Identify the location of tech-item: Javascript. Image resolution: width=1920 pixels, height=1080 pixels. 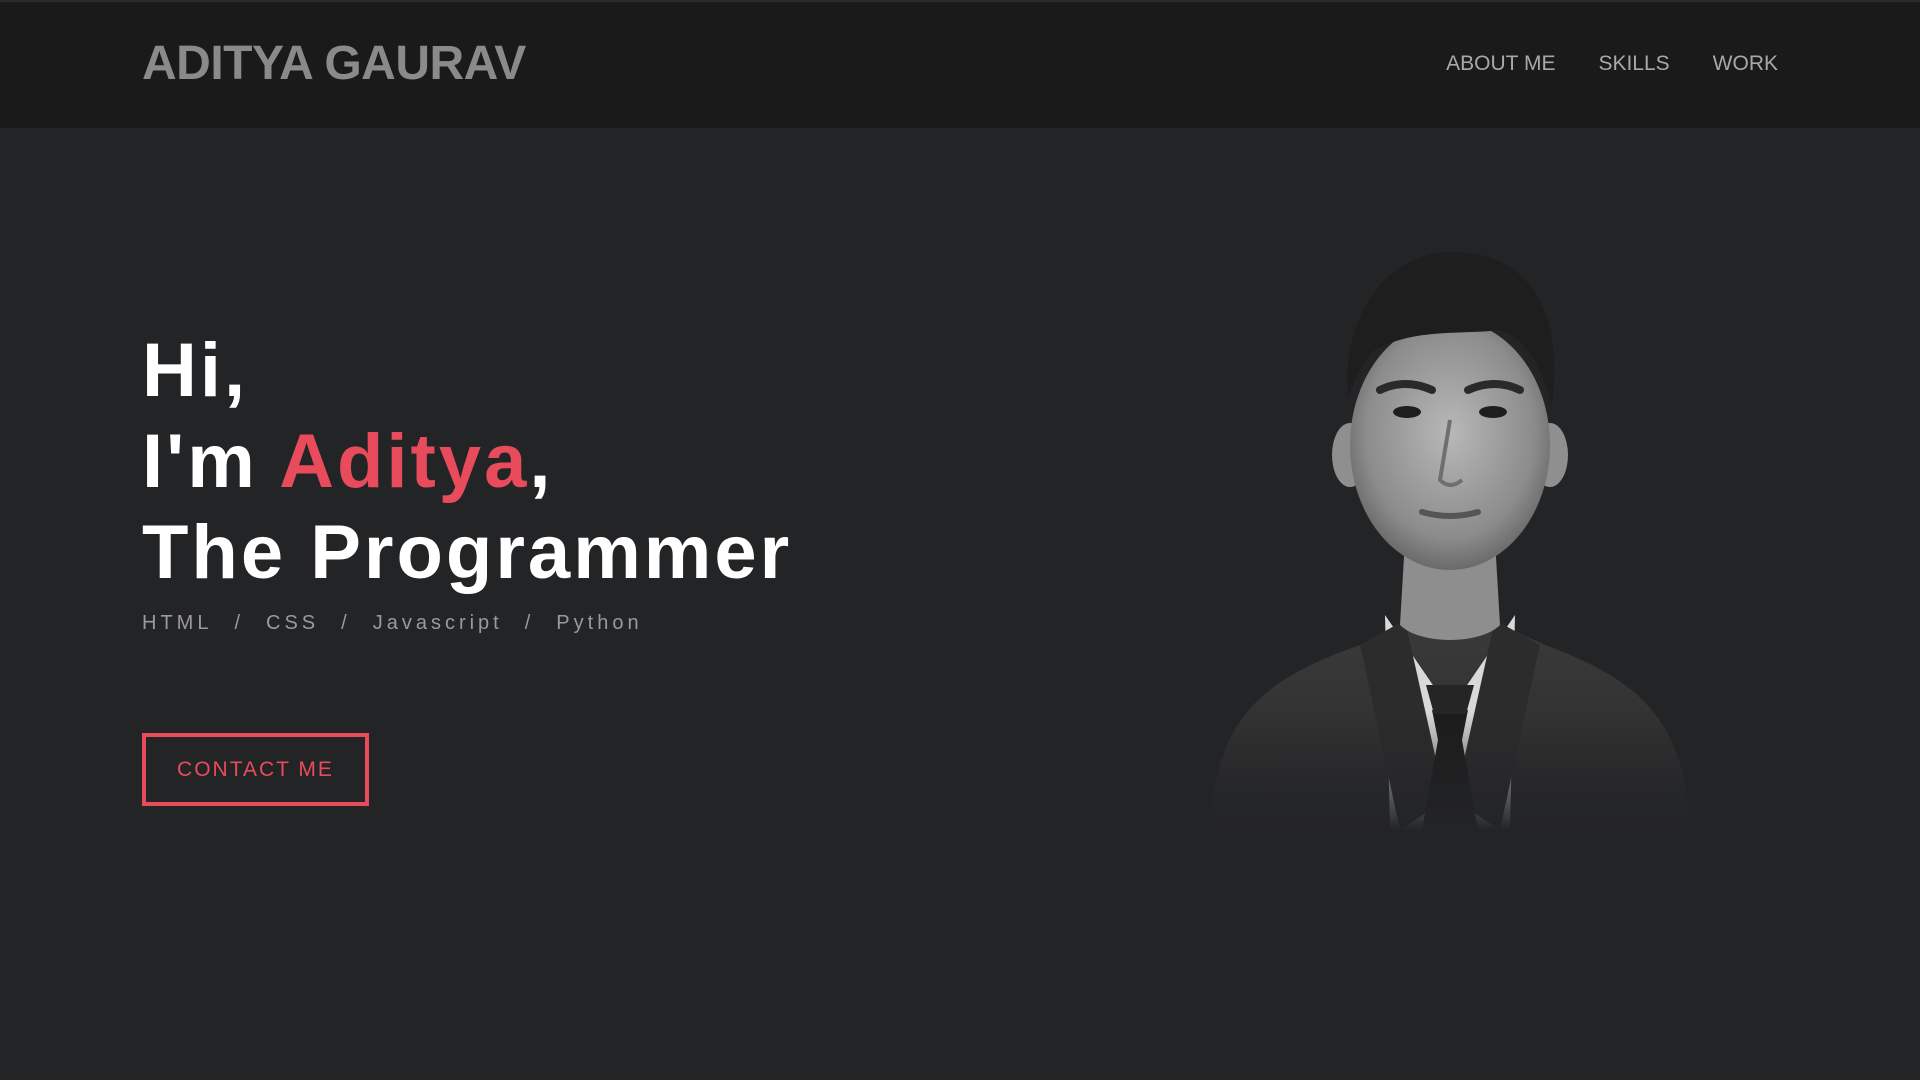
(437, 623).